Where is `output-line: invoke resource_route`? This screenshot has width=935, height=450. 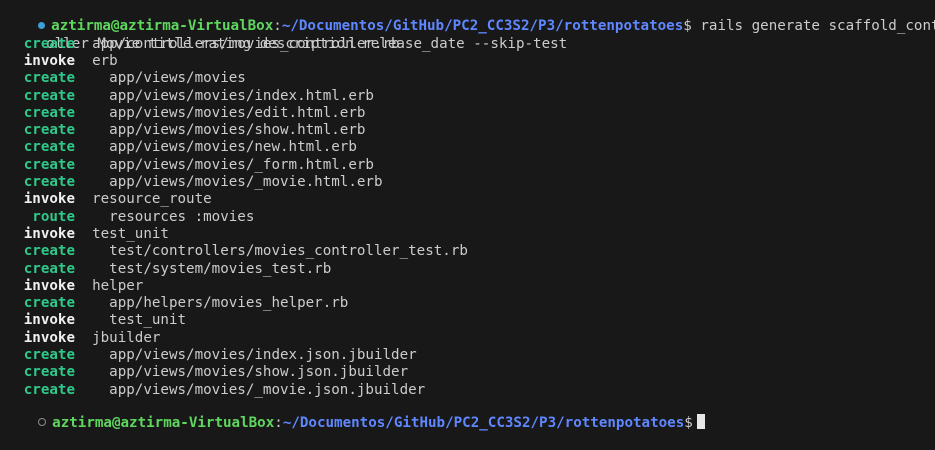 output-line: invoke resource_route is located at coordinates (106, 199).